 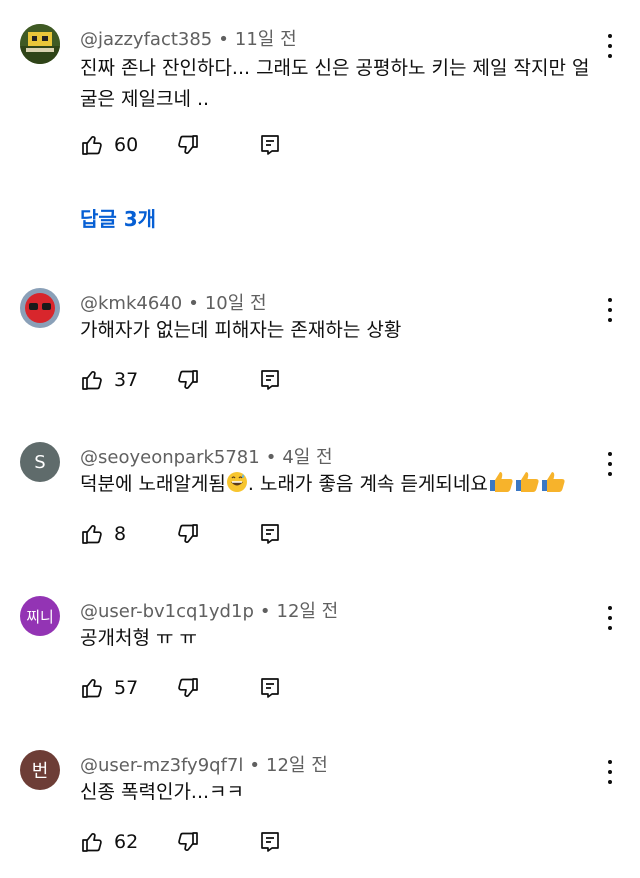 What do you see at coordinates (109, 380) in the screenshot?
I see `like-button: 37` at bounding box center [109, 380].